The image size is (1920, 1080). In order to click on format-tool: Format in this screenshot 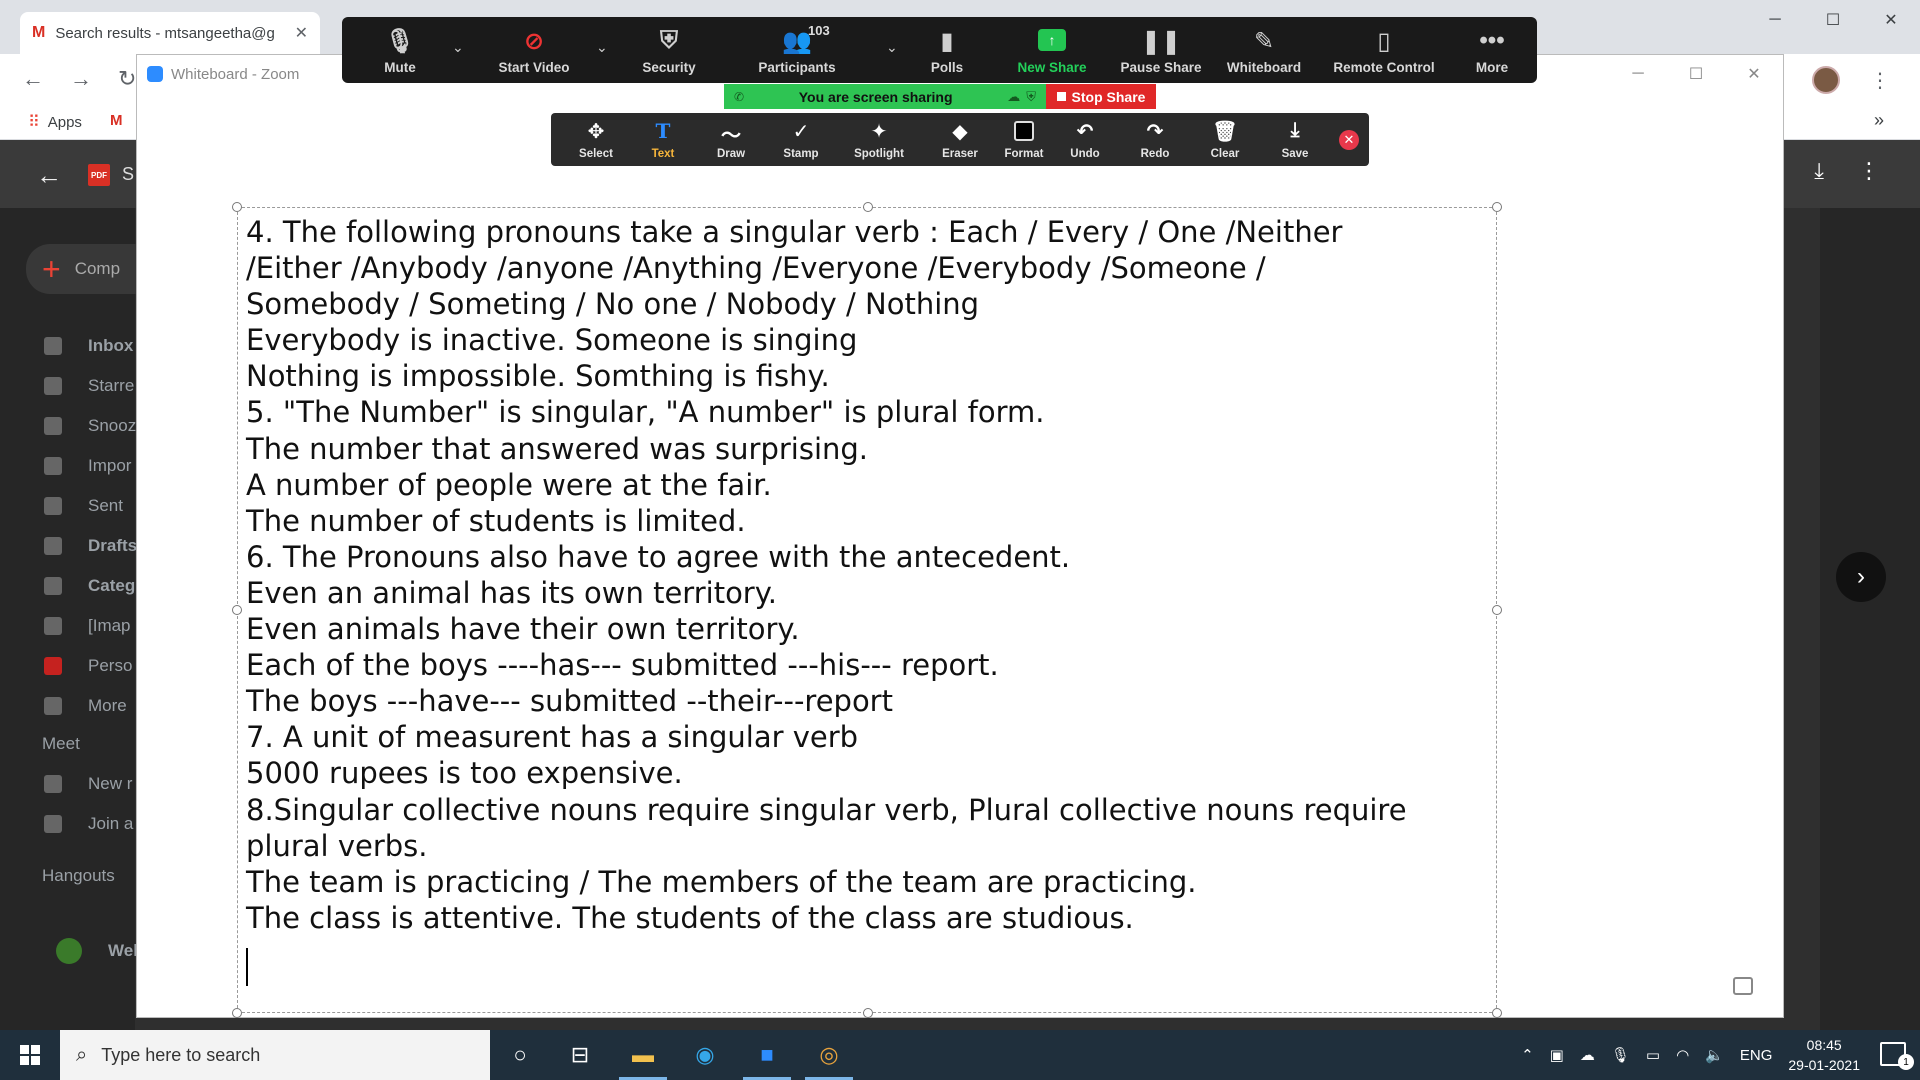, I will do `click(1024, 139)`.